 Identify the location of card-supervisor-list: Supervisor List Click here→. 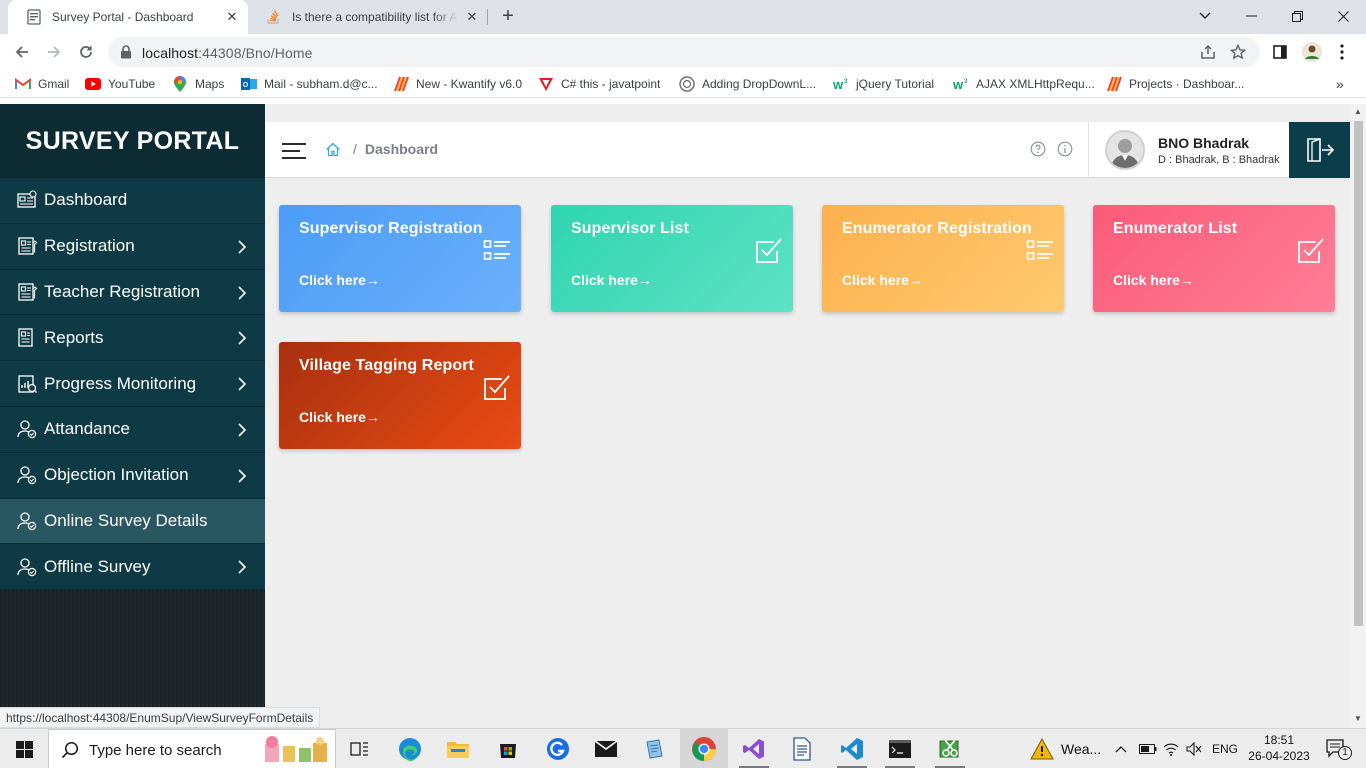
(672, 258).